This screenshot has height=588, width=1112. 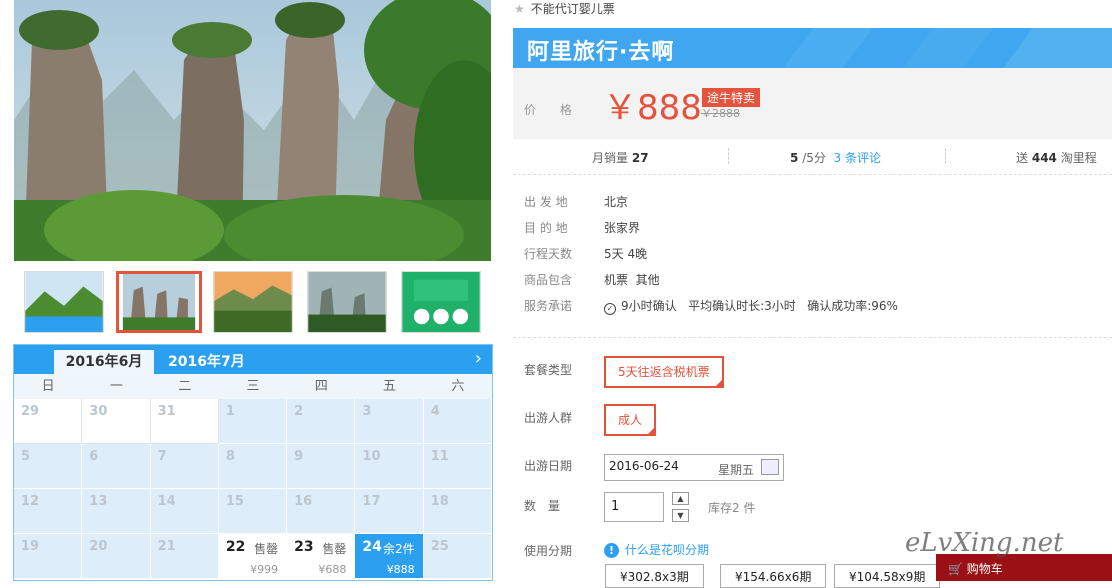 I want to click on date-label: 出游日期, so click(x=548, y=466).